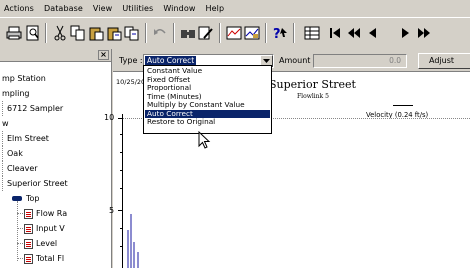  Describe the element at coordinates (45, 213) in the screenshot. I see `tree-item-flow-rate: Flow Ra` at that location.